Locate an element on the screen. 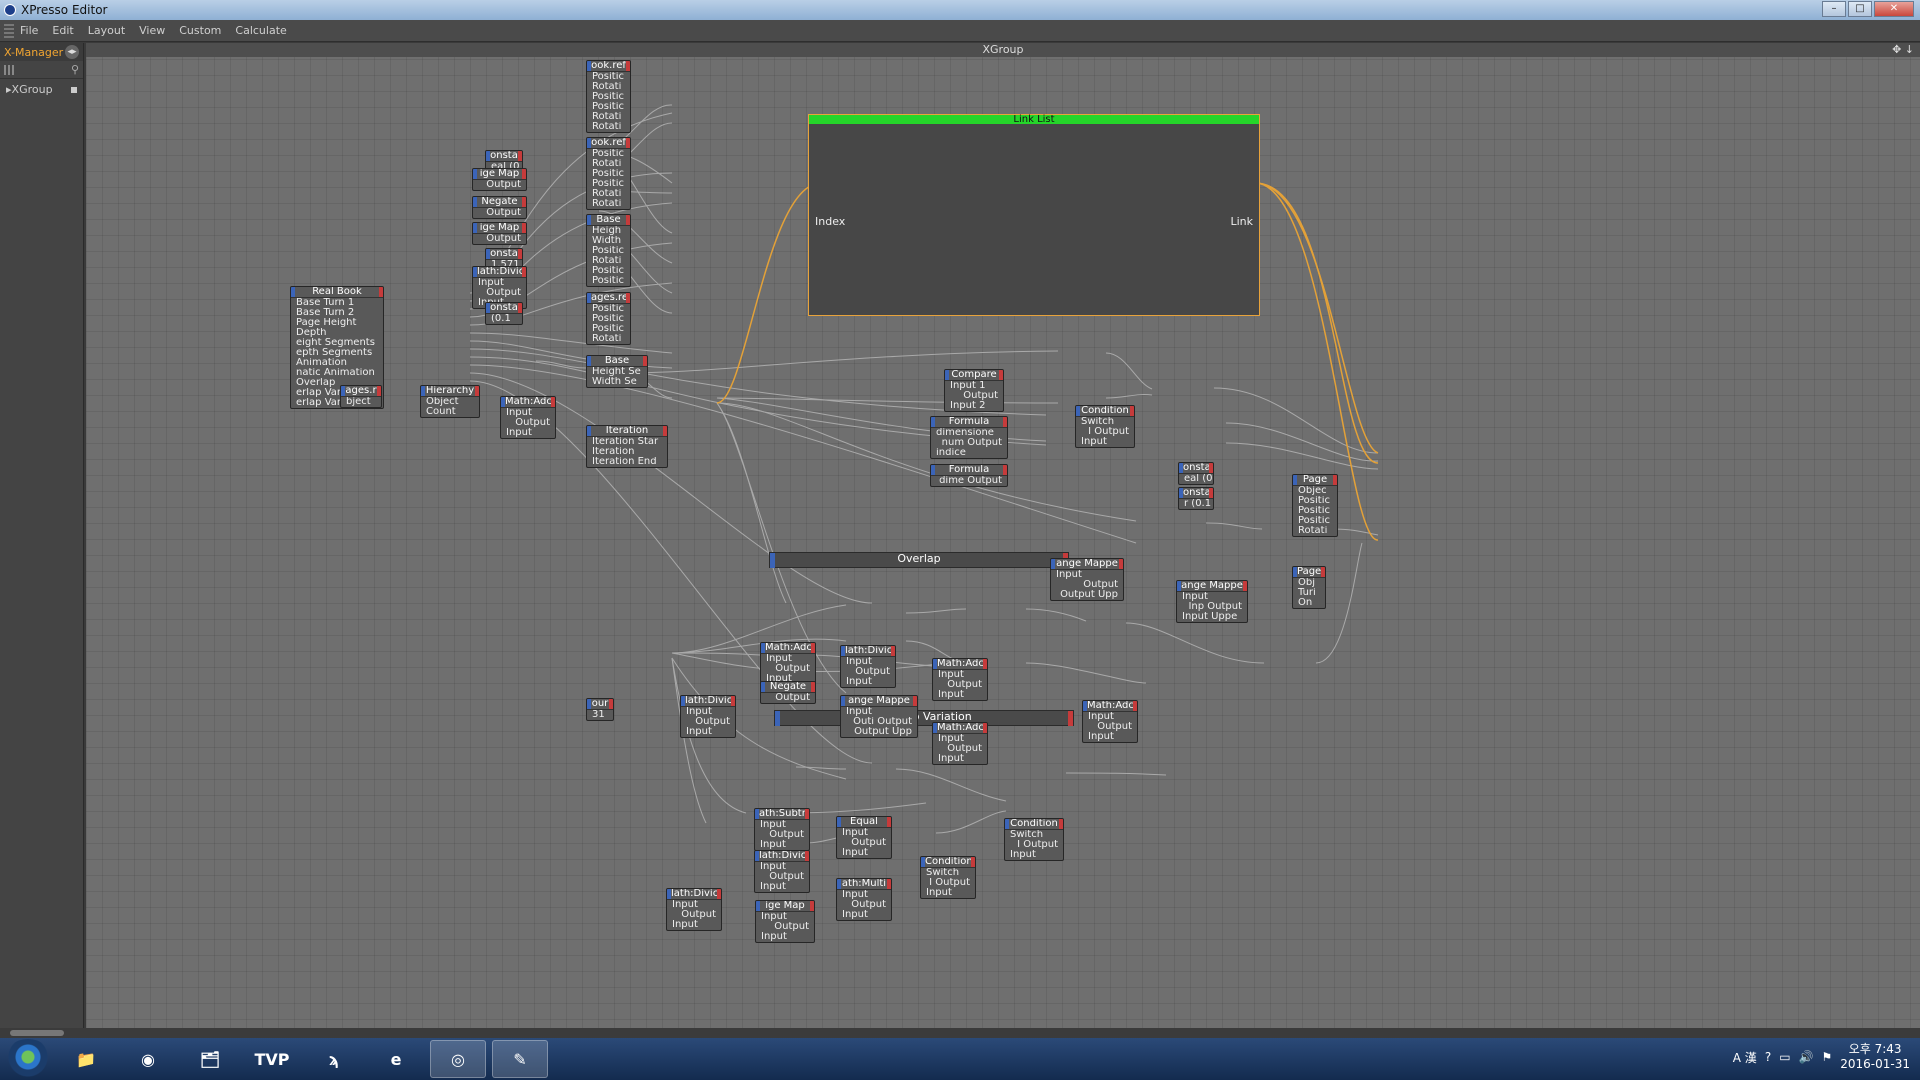 The image size is (1920, 1080). node-ange-mappe: ange Mappe Input Inp Output Input Uppe is located at coordinates (1212, 601).